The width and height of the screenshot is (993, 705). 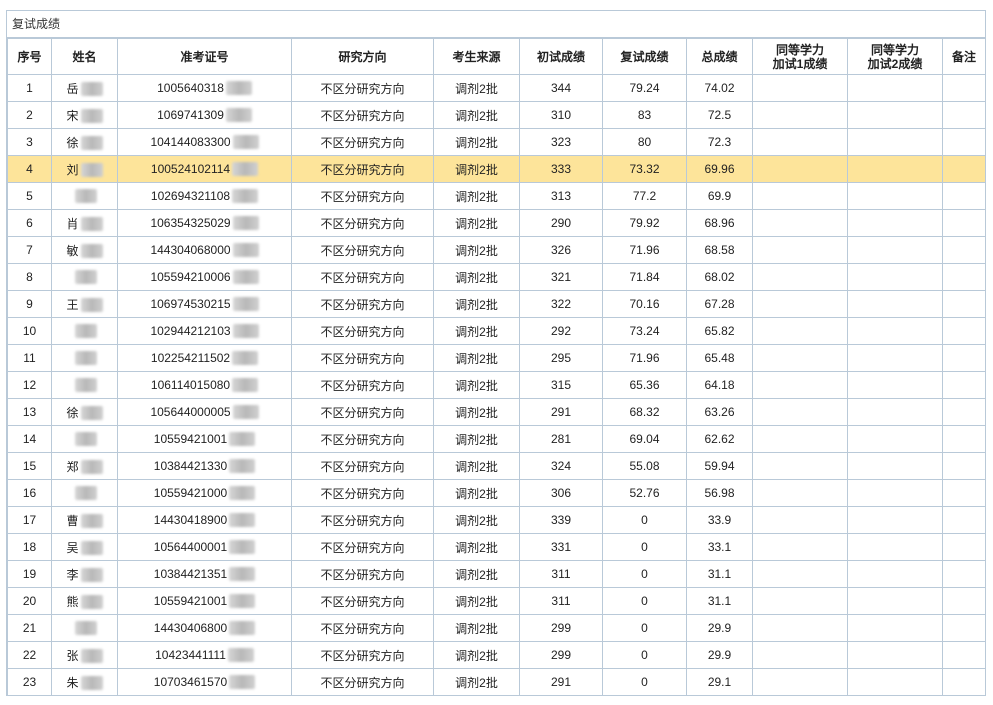 What do you see at coordinates (644, 56) in the screenshot?
I see `col-header-retest-score: 复试成绩` at bounding box center [644, 56].